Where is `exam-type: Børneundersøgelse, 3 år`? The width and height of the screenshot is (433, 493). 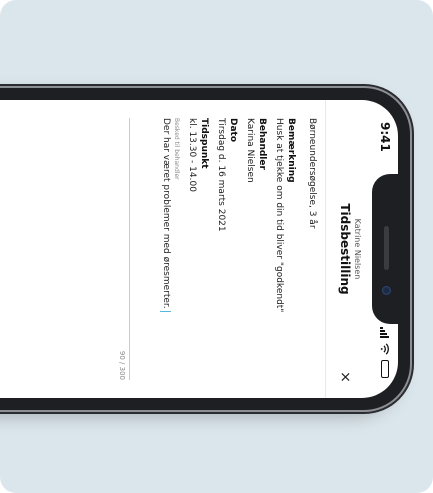
exam-type: Børneundersøgelse, 3 år is located at coordinates (312, 173).